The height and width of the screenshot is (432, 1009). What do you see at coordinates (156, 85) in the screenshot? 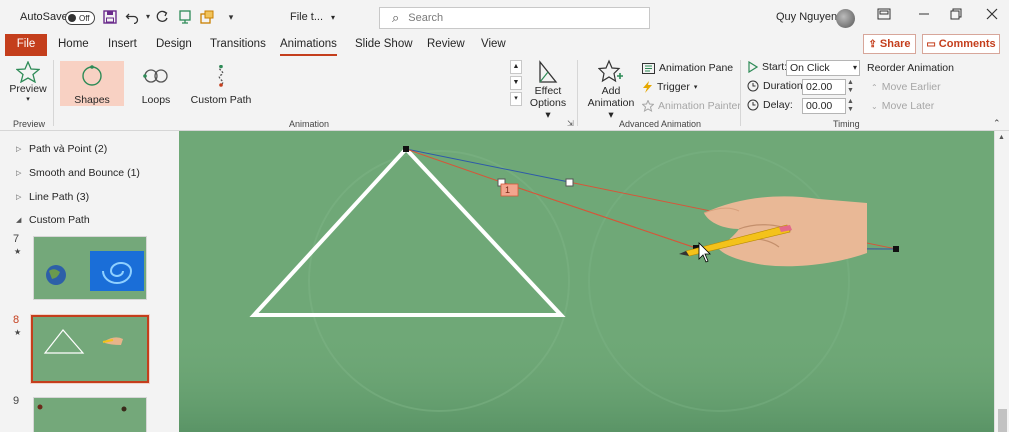
I see `animation-loops: Loops` at bounding box center [156, 85].